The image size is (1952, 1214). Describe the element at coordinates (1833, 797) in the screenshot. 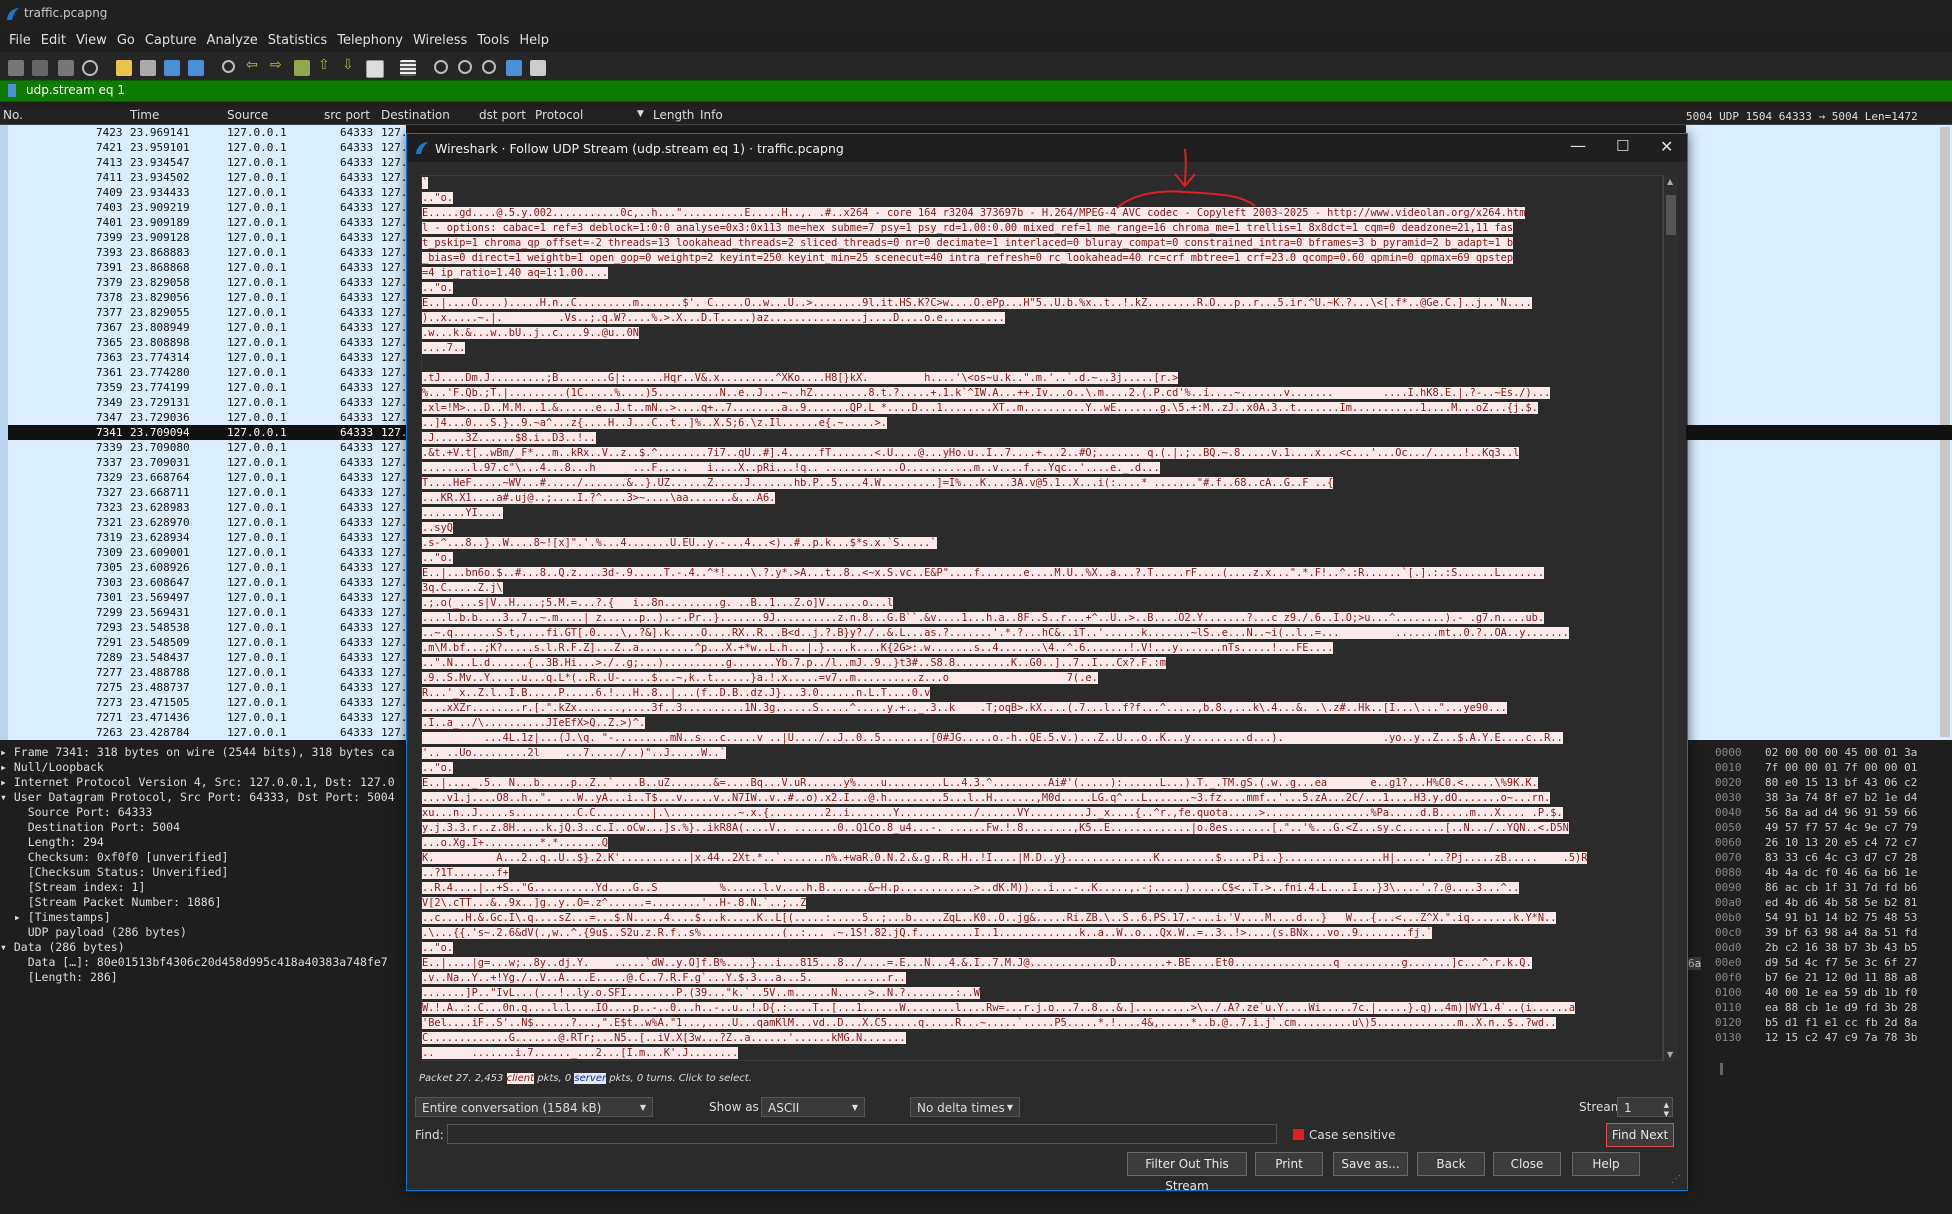

I see `hex-row: 0030 38 3a 74 8f e7 b2 1e d4` at that location.